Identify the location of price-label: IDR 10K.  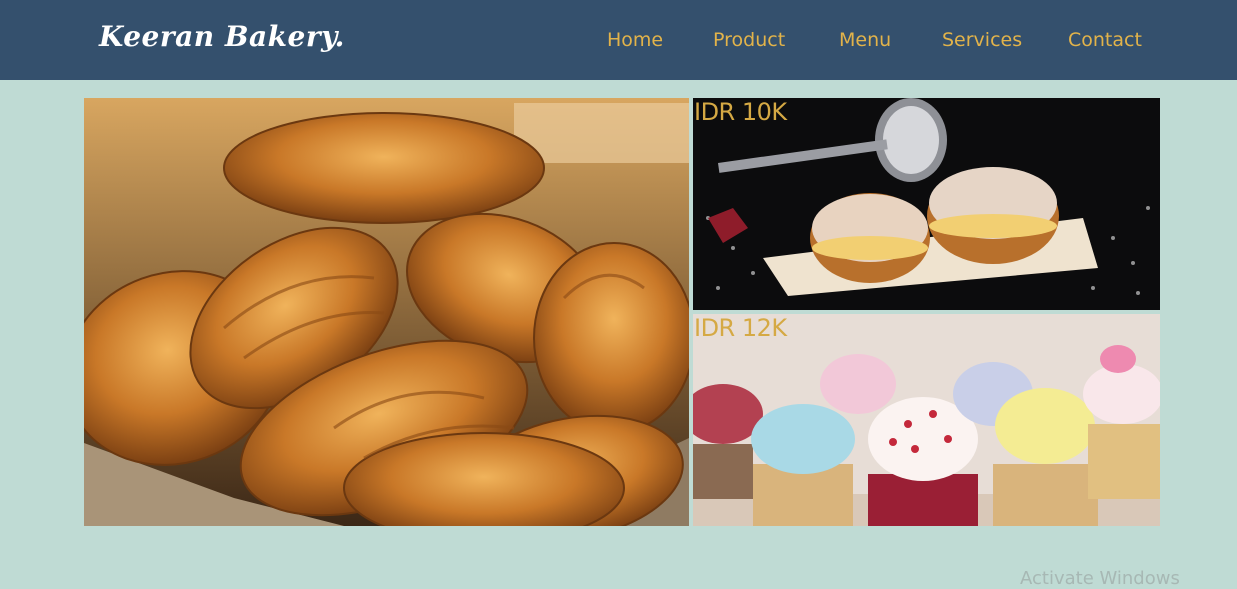
(740, 112).